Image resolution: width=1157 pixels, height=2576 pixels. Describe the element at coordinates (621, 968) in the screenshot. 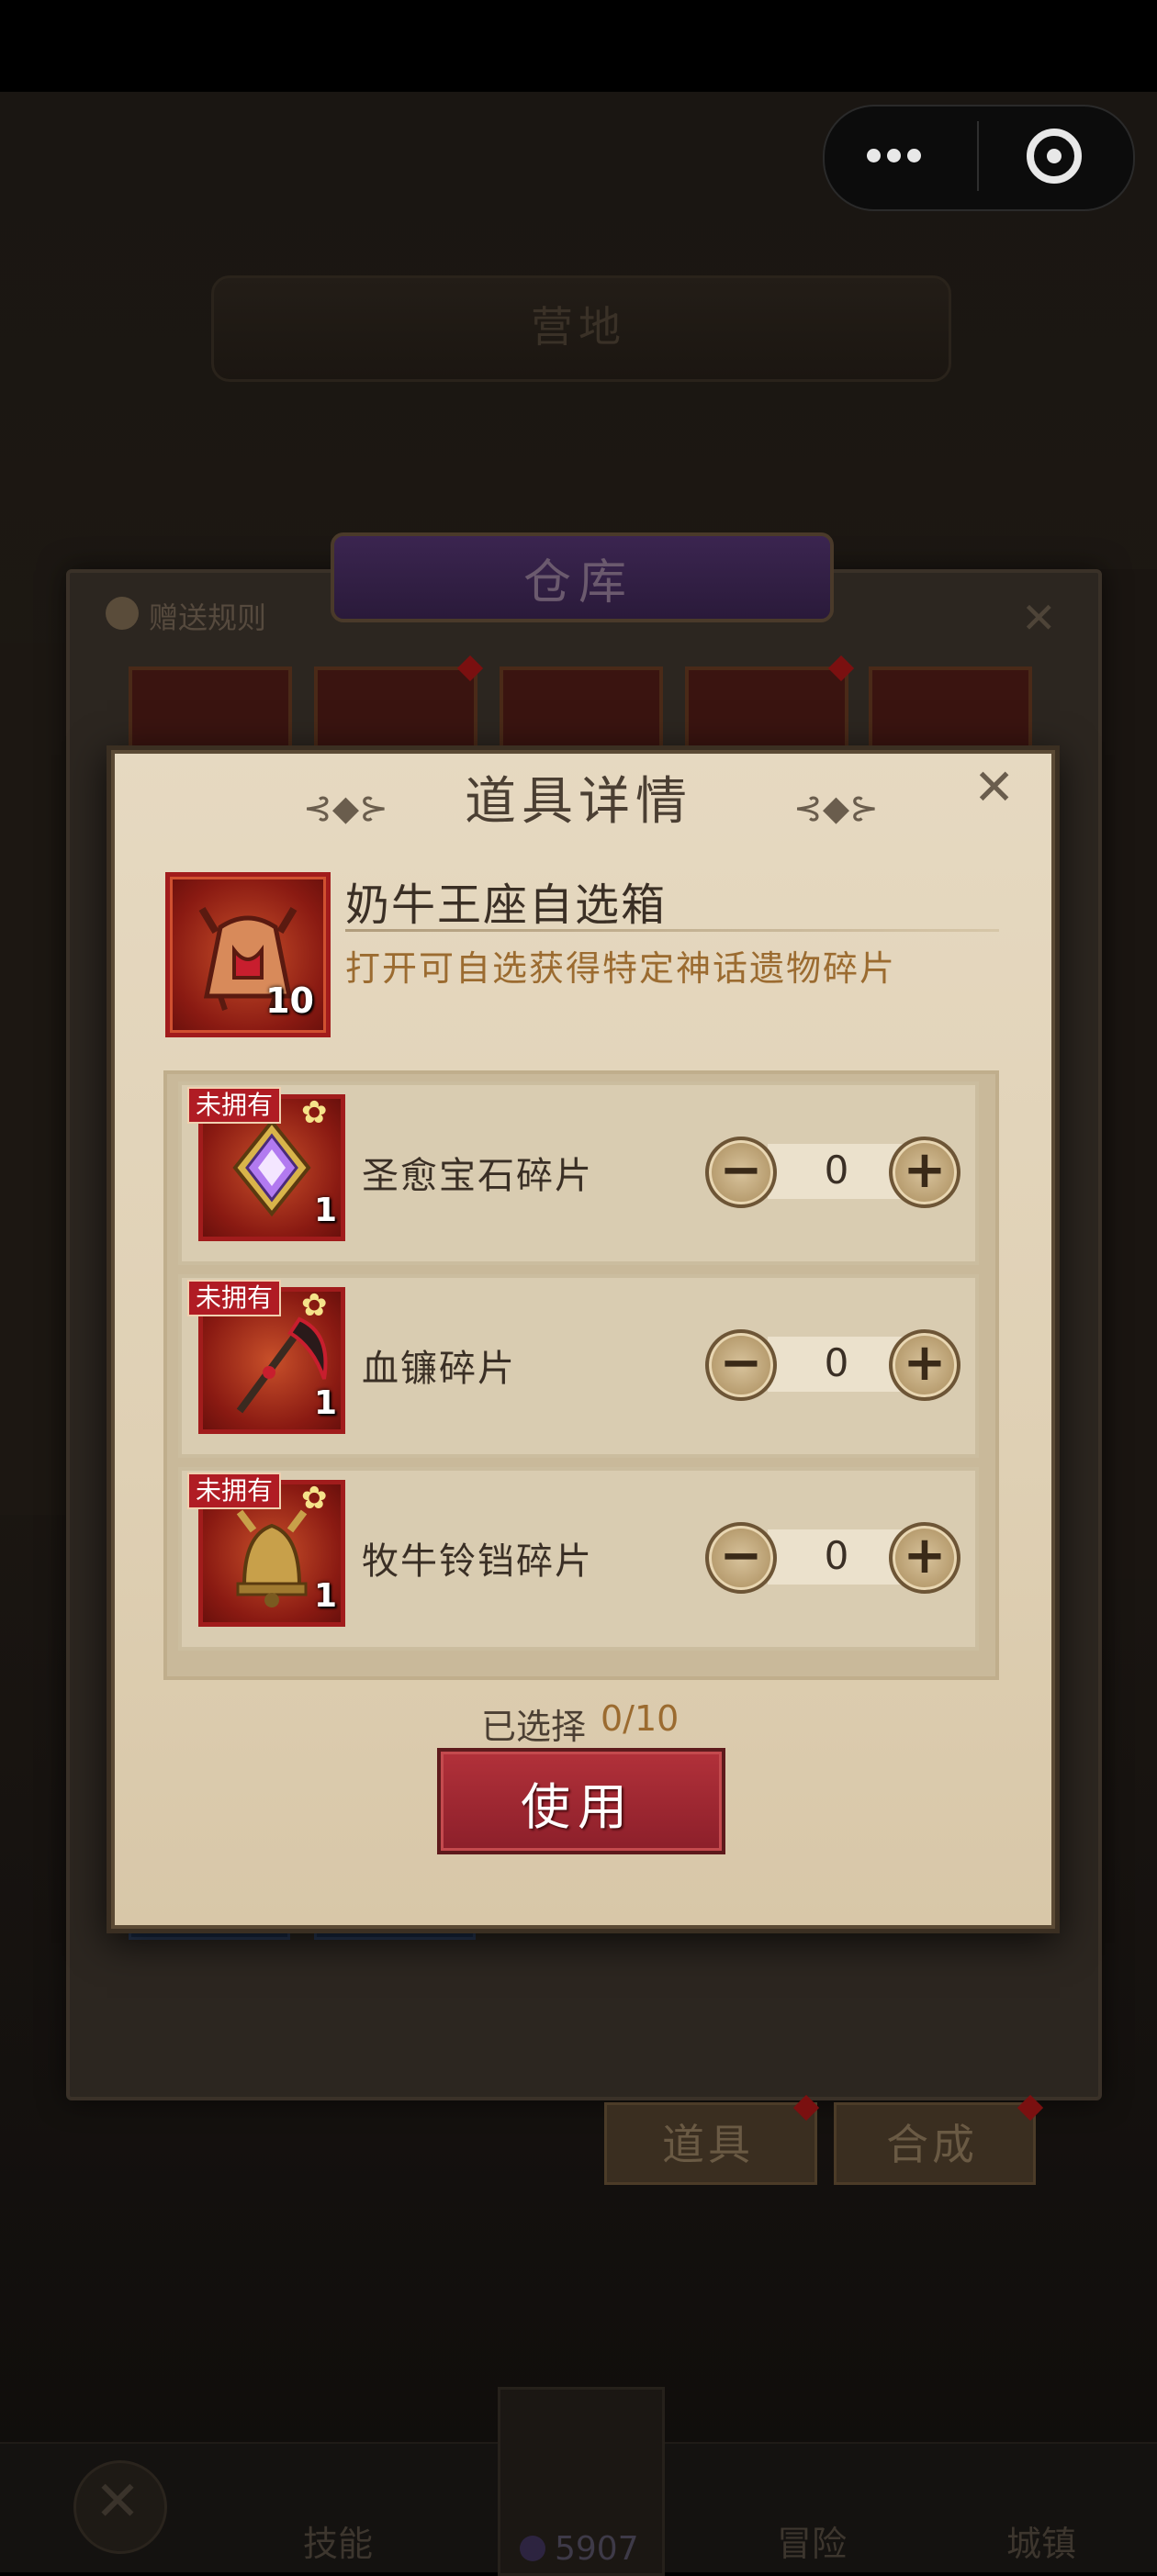

I see `item-description: 打开可自选获得特定神话遗物碎片` at that location.